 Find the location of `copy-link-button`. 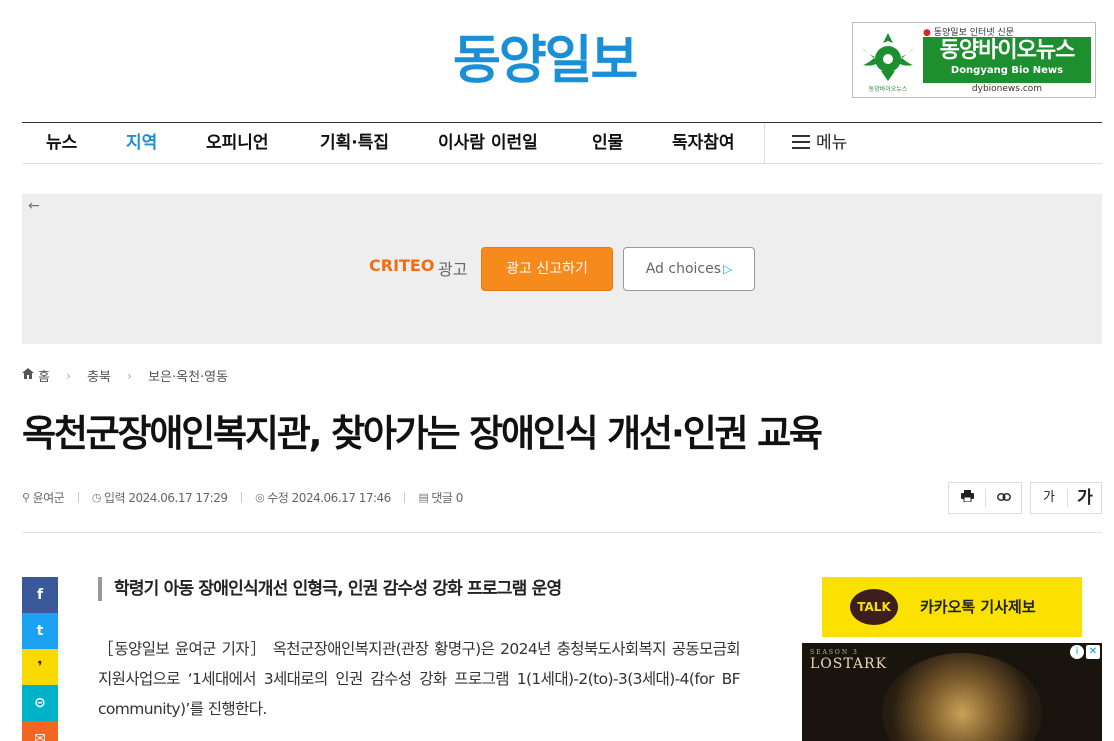

copy-link-button is located at coordinates (1004, 498).